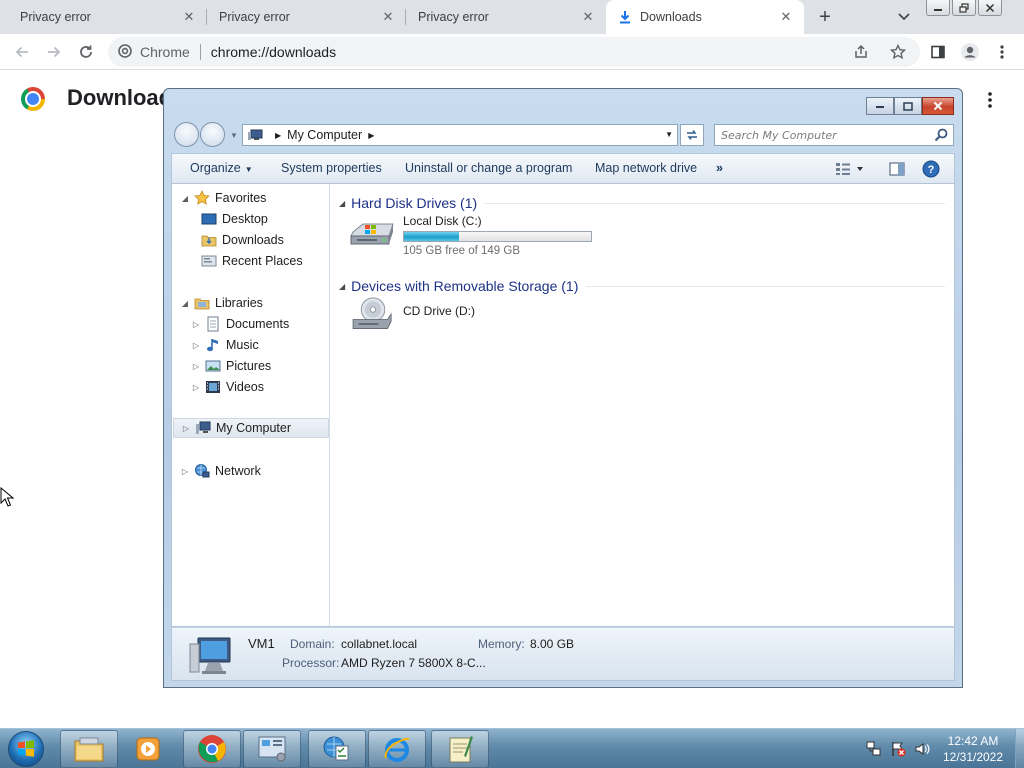  I want to click on tab-downloads: Downloads ✕, so click(705, 17).